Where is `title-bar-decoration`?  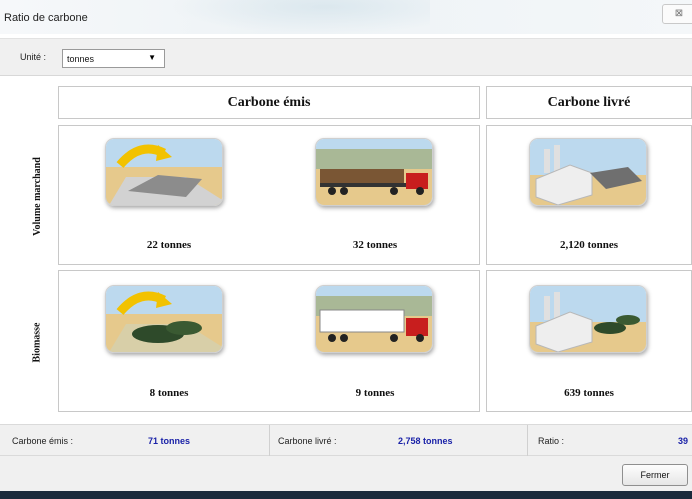 title-bar-decoration is located at coordinates (300, 17).